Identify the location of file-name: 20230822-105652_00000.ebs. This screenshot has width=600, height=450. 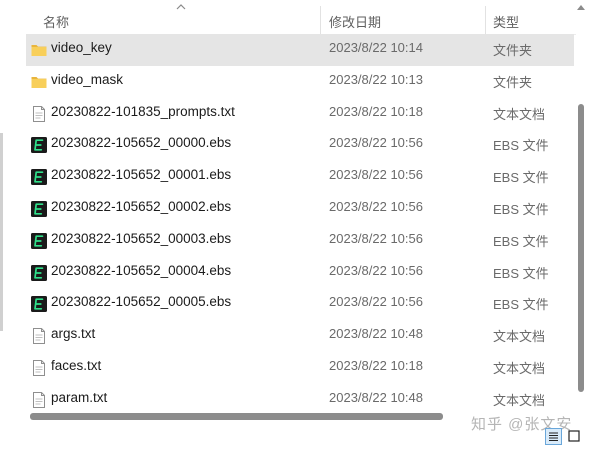
(141, 143).